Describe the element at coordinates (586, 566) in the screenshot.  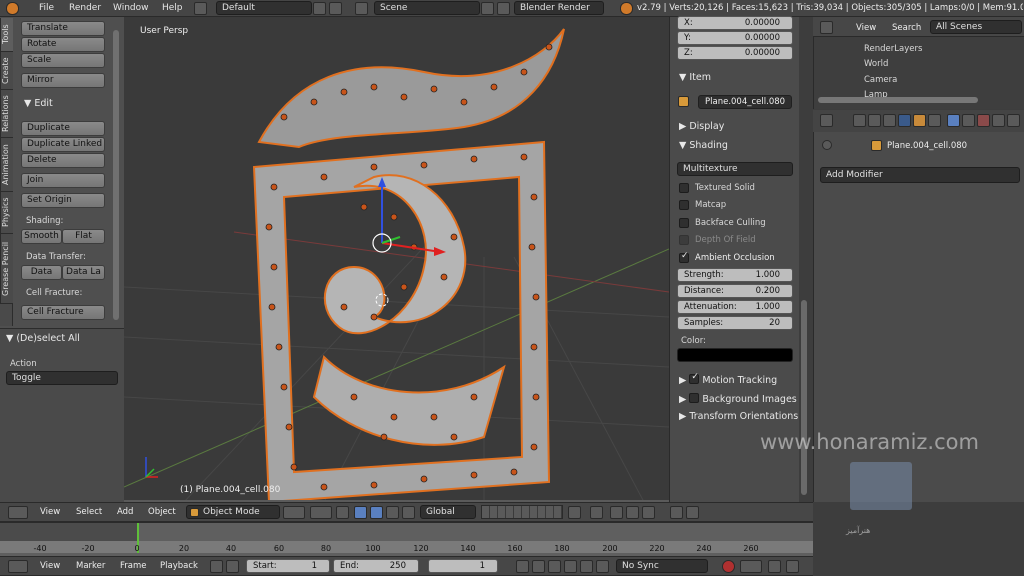
I see `next-keyframe-icon` at that location.